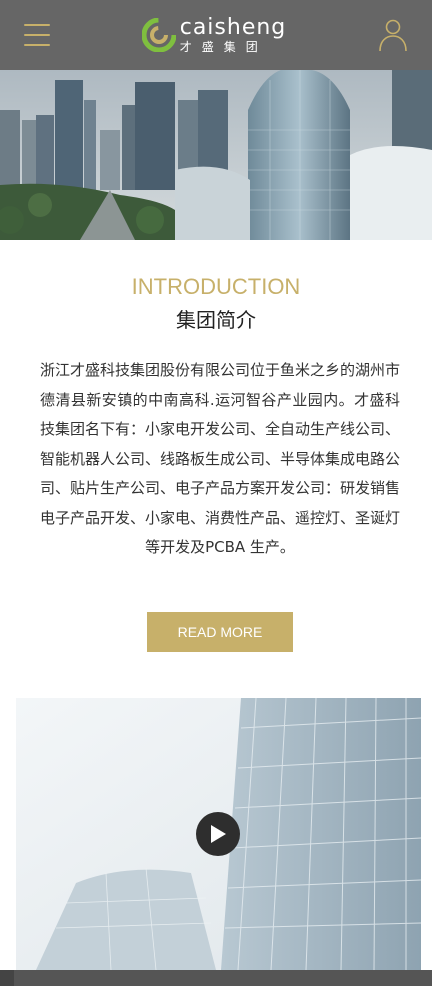  Describe the element at coordinates (216, 978) in the screenshot. I see `next-section-edge` at that location.